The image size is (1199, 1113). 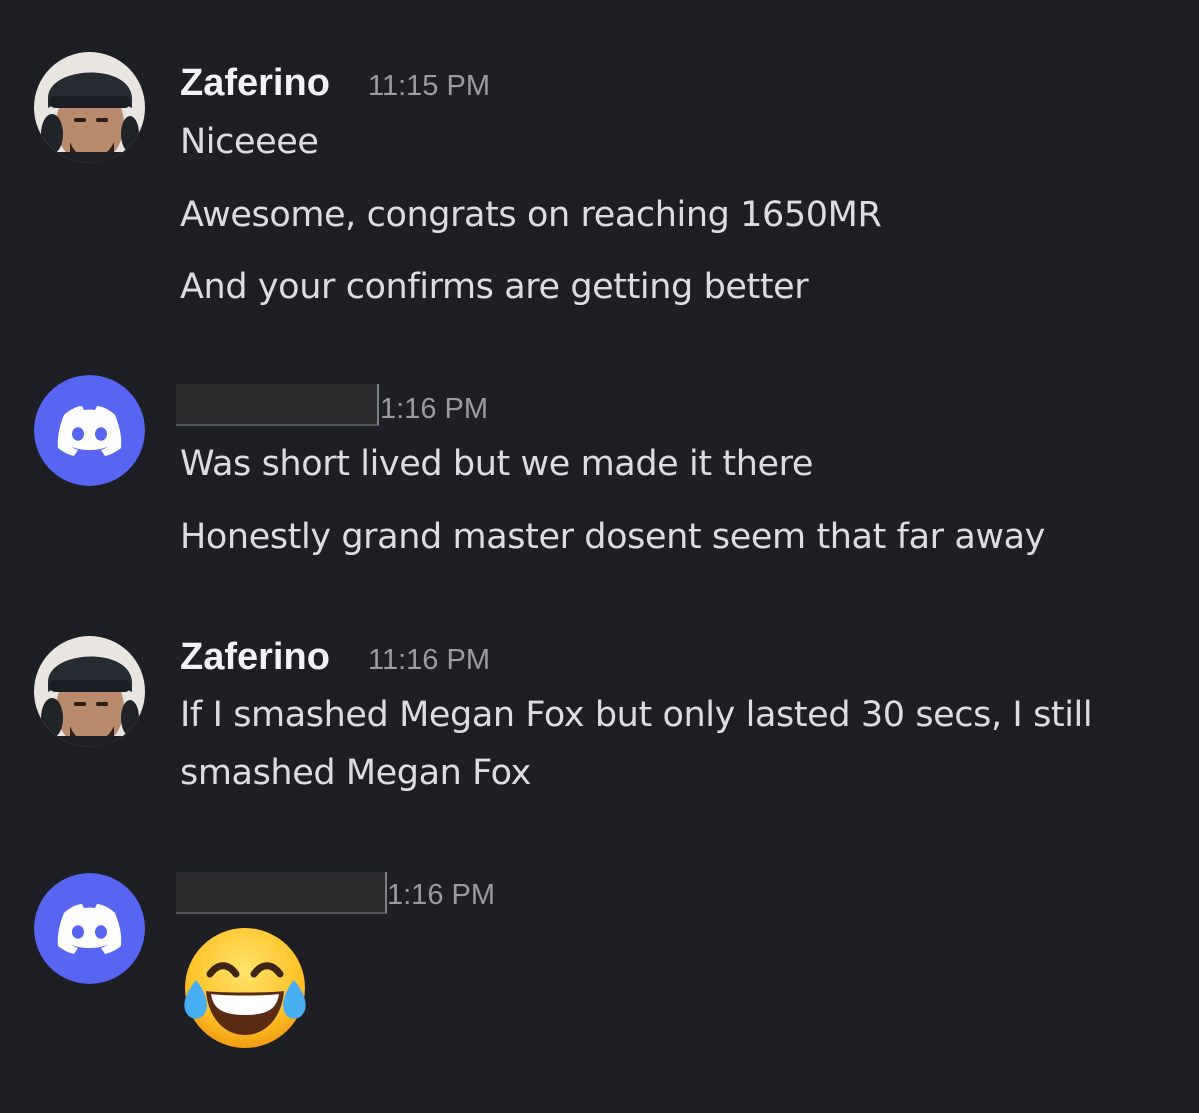 I want to click on message-timestamp: 11:16 PM, so click(x=429, y=660).